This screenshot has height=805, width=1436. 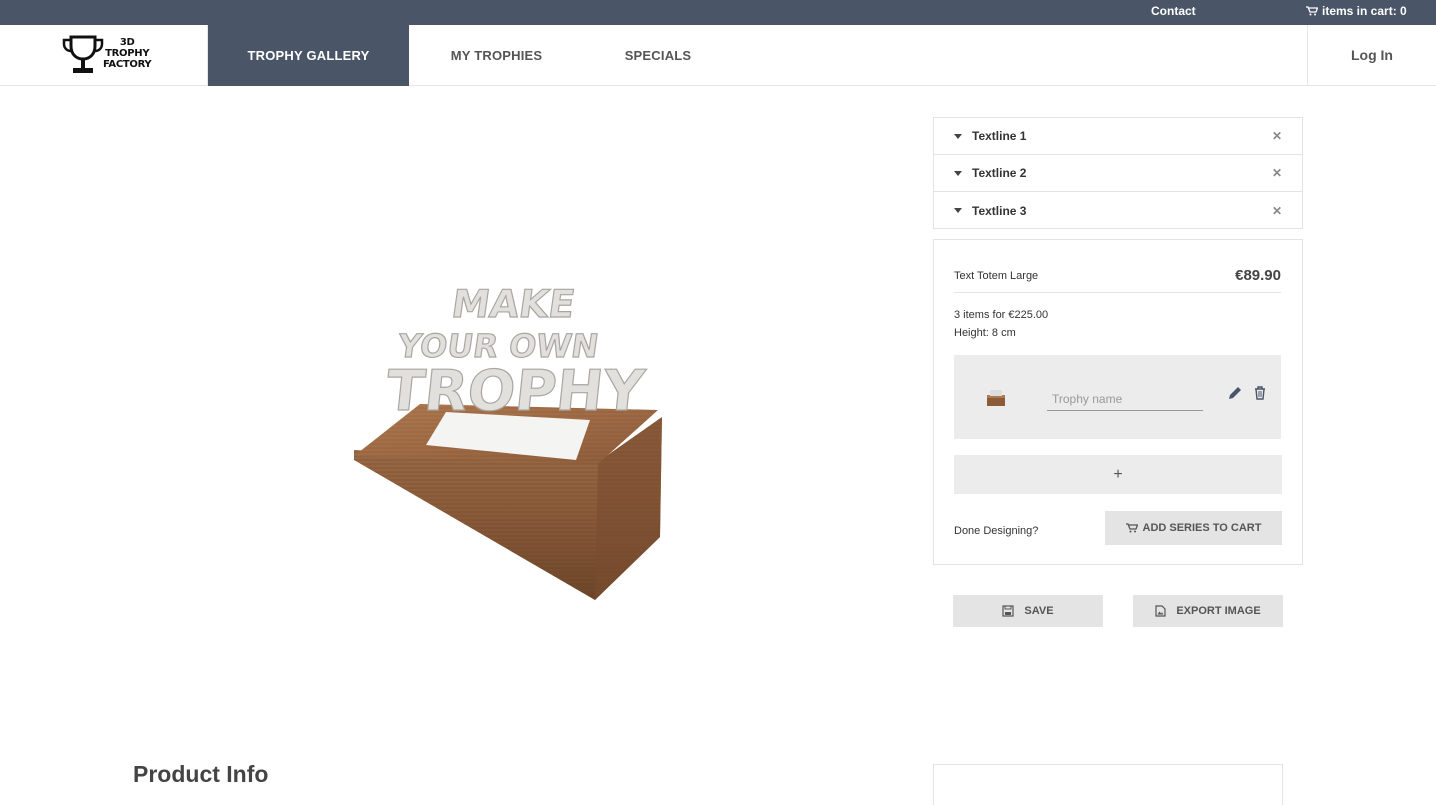 What do you see at coordinates (1001, 315) in the screenshot?
I see `bulk-offer: 3 items for €225.00` at bounding box center [1001, 315].